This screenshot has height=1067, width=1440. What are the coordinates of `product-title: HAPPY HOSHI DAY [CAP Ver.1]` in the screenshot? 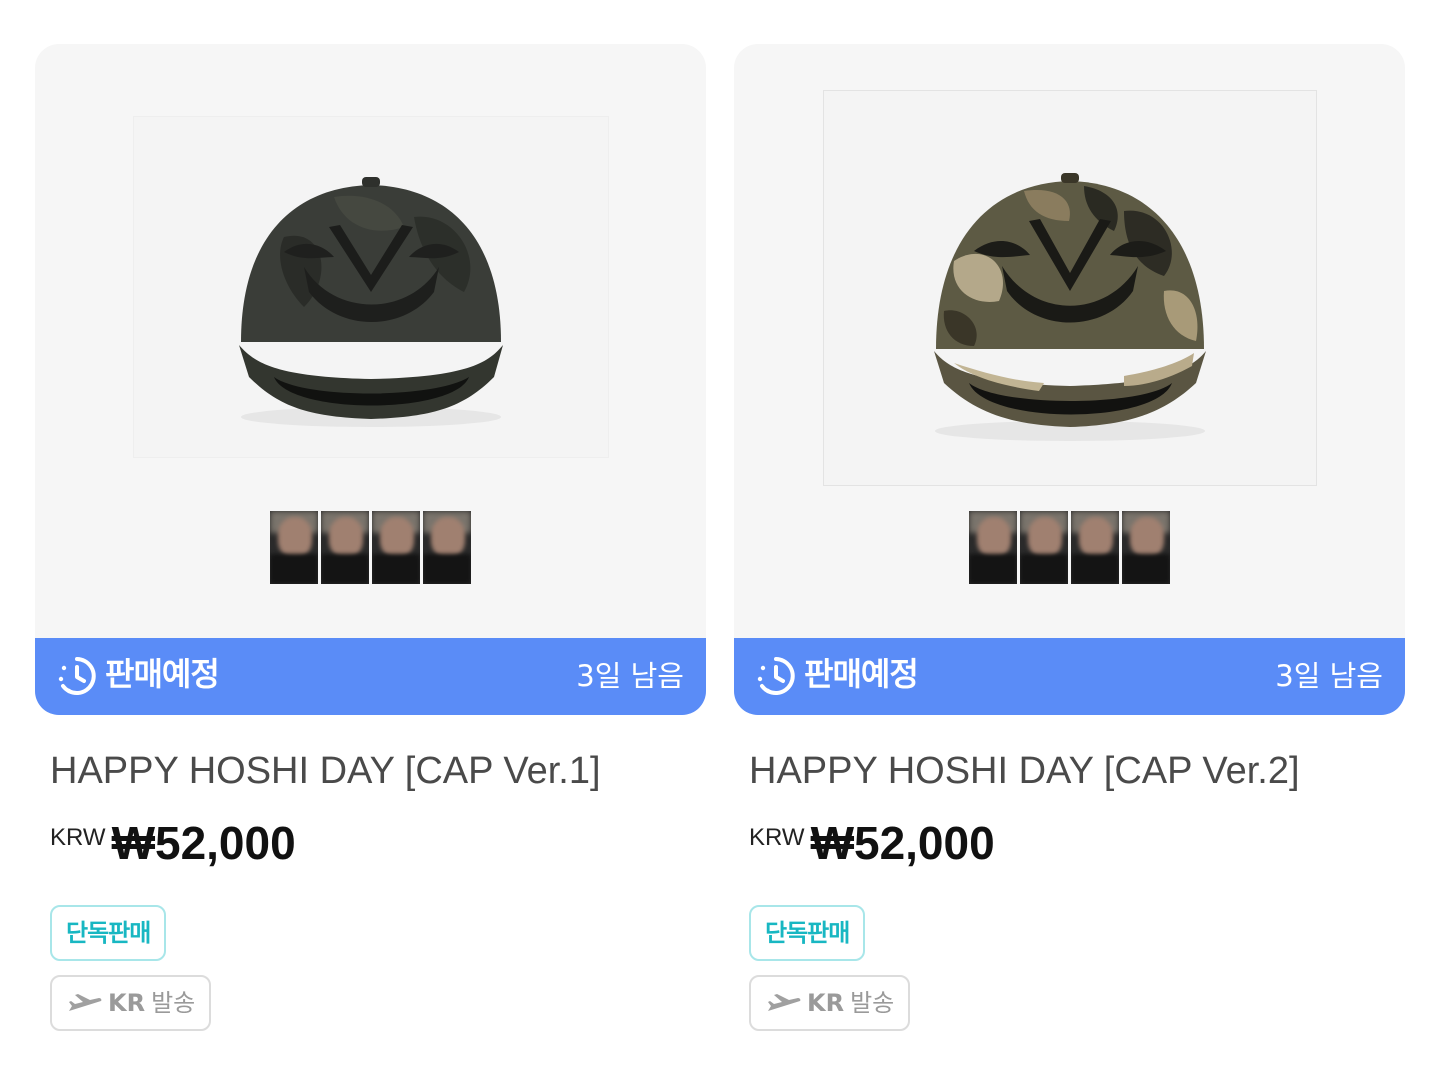 It's located at (325, 771).